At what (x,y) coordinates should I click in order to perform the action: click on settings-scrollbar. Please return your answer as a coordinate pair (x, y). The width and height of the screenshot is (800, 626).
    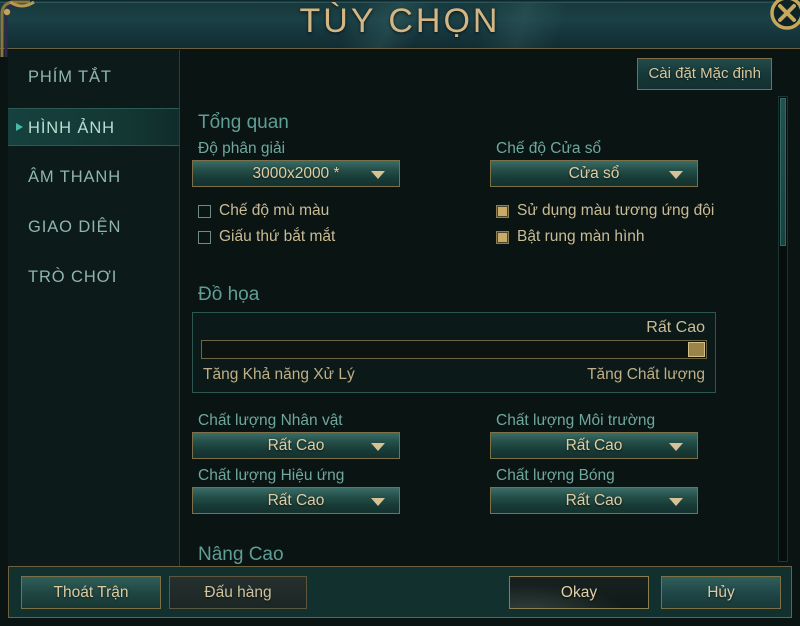
    Looking at the image, I should click on (783, 329).